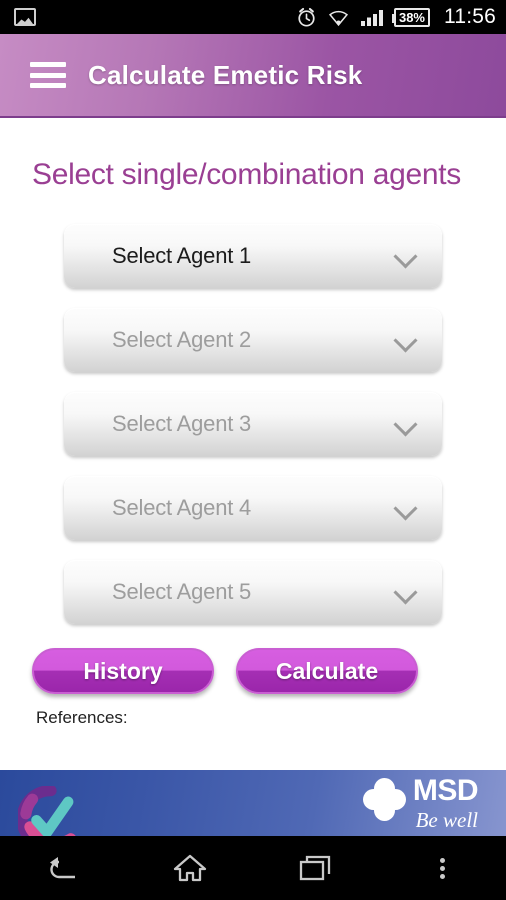 The height and width of the screenshot is (900, 506). I want to click on back-button, so click(63, 868).